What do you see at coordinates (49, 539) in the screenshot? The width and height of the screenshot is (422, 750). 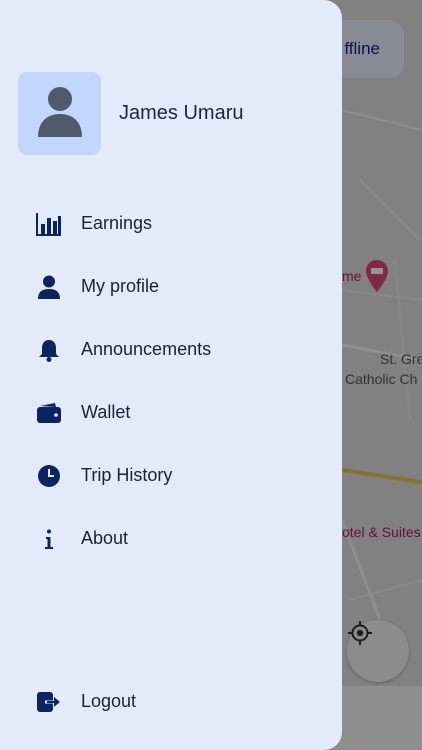 I see `info-icon` at bounding box center [49, 539].